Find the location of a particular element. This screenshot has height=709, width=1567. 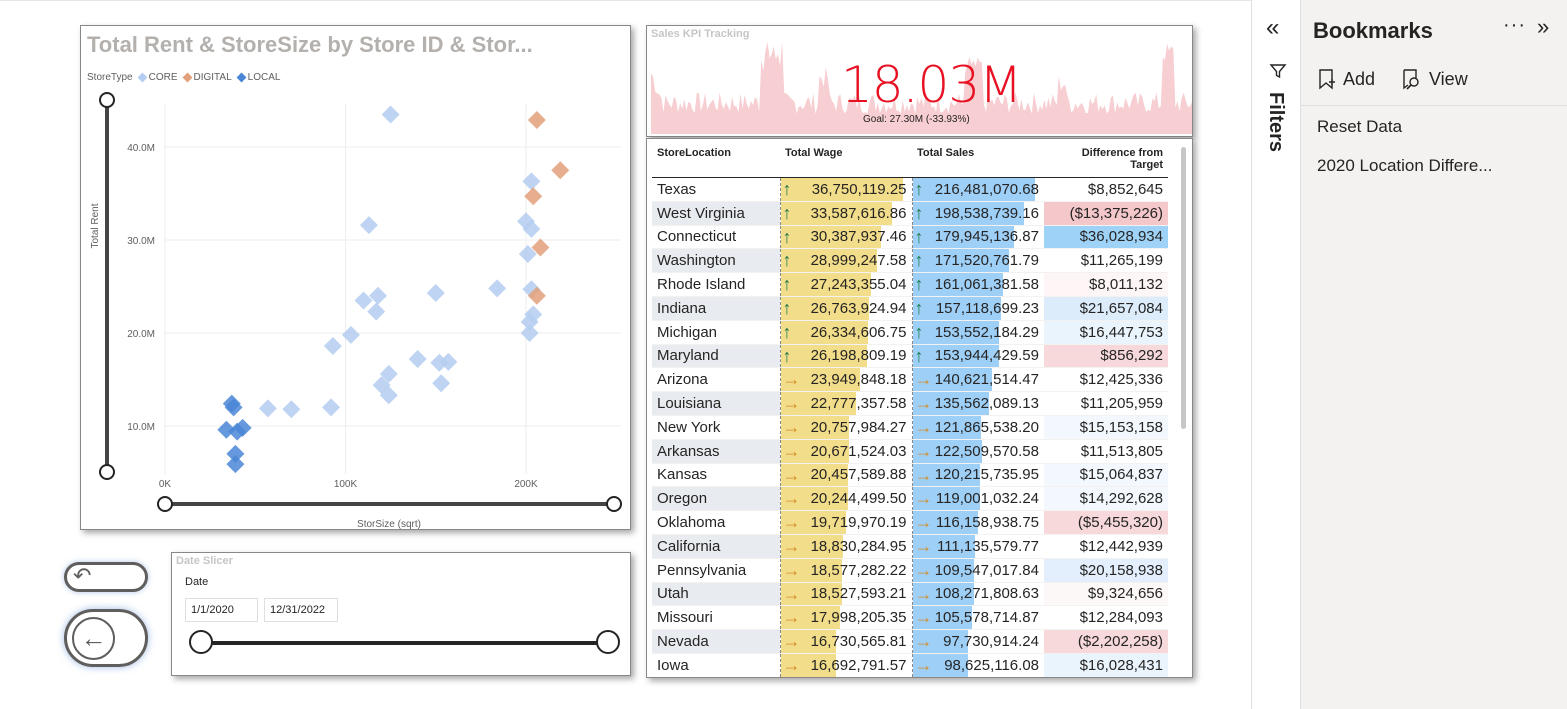

header-difference-from-target: Difference from Target is located at coordinates (1106, 160).